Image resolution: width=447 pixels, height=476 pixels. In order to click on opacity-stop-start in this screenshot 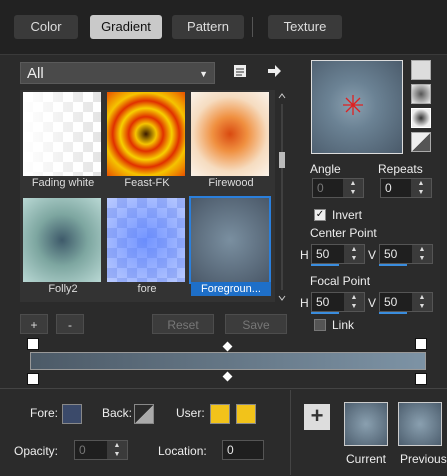, I will do `click(33, 344)`.